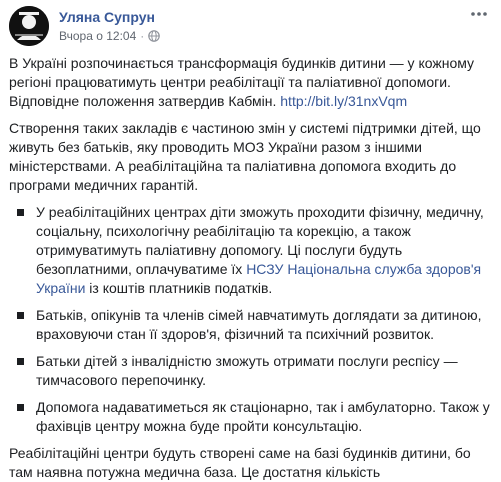 Image resolution: width=501 pixels, height=482 pixels. I want to click on more-horizontal-icon, so click(479, 14).